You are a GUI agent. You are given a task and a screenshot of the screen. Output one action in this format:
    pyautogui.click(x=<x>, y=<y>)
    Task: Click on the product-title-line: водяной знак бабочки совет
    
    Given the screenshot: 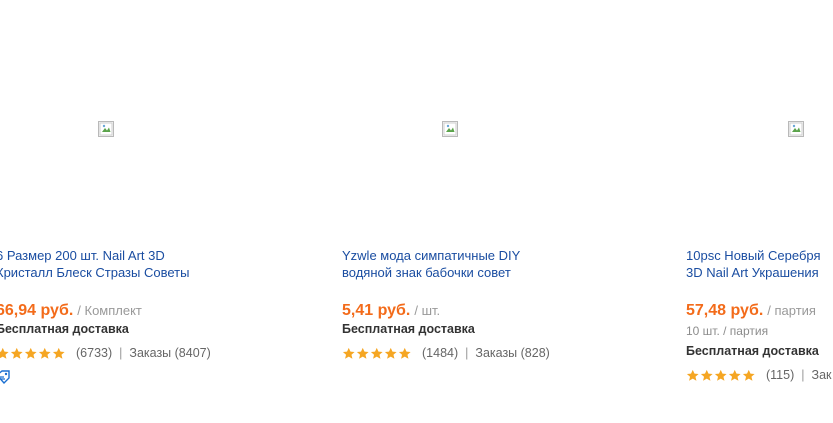 What is the action you would take?
    pyautogui.click(x=426, y=272)
    